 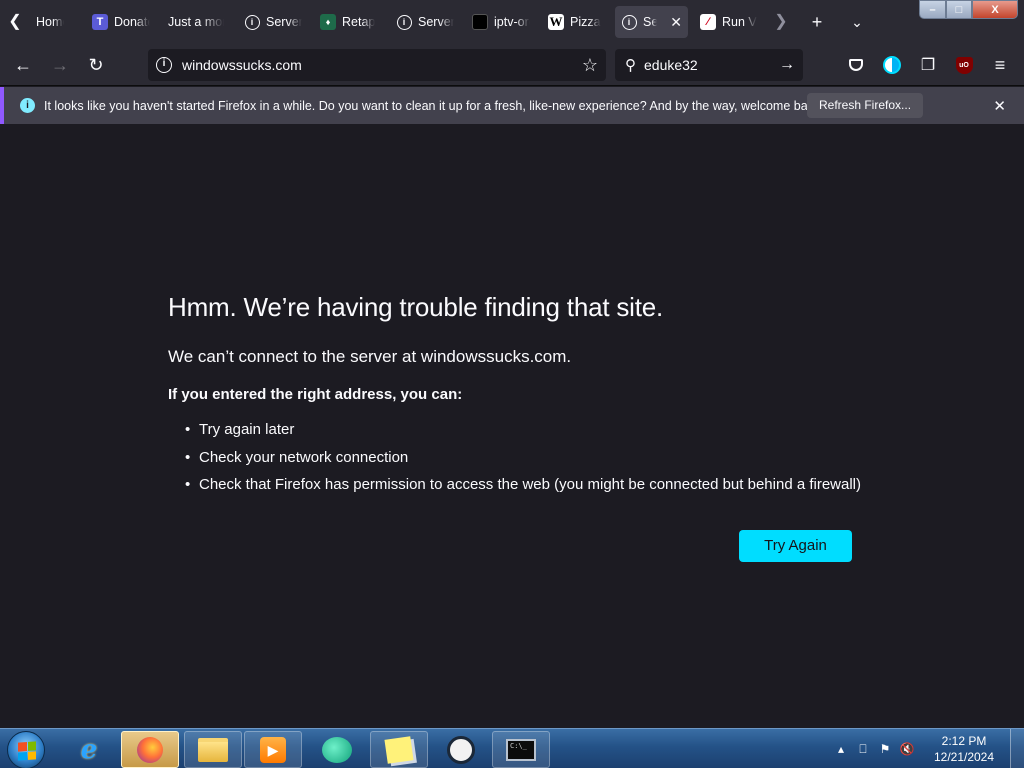 I want to click on windows-logo-icon, so click(x=27, y=751).